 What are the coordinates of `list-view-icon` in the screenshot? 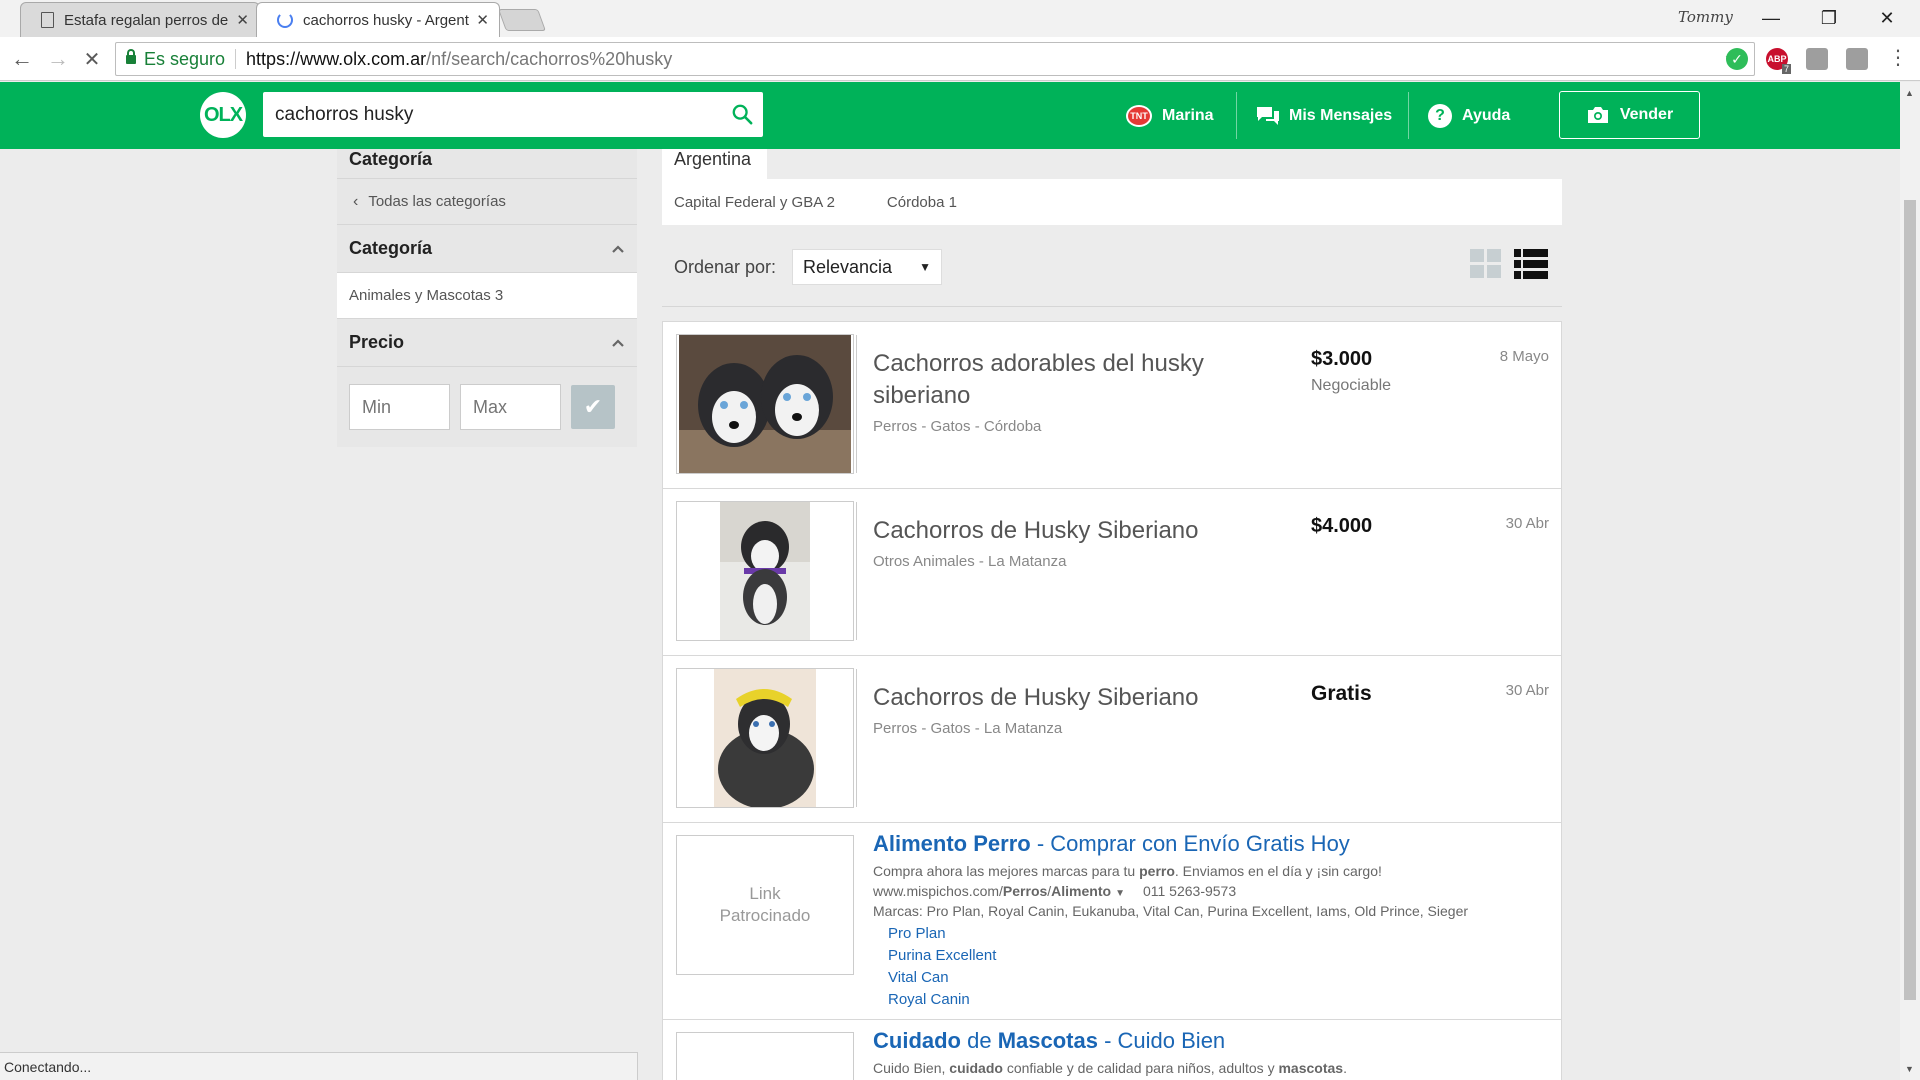 It's located at (1531, 264).